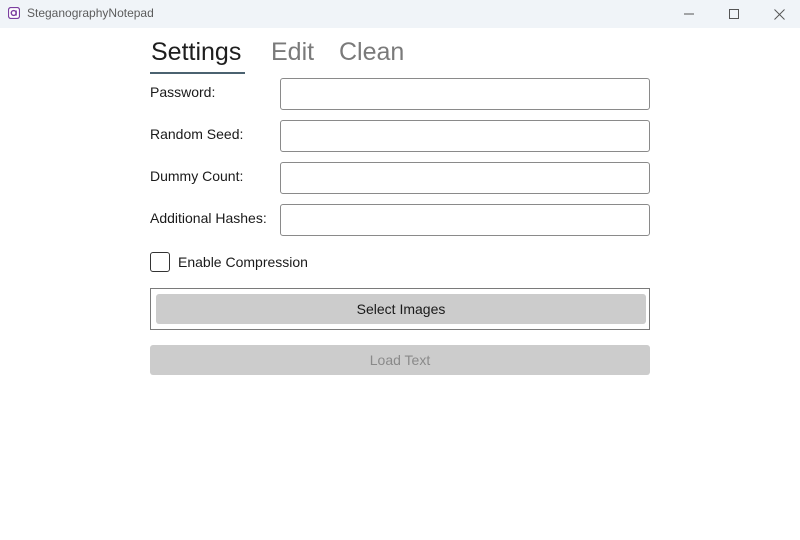  Describe the element at coordinates (90, 13) in the screenshot. I see `window-title: SteganographyNotepad` at that location.